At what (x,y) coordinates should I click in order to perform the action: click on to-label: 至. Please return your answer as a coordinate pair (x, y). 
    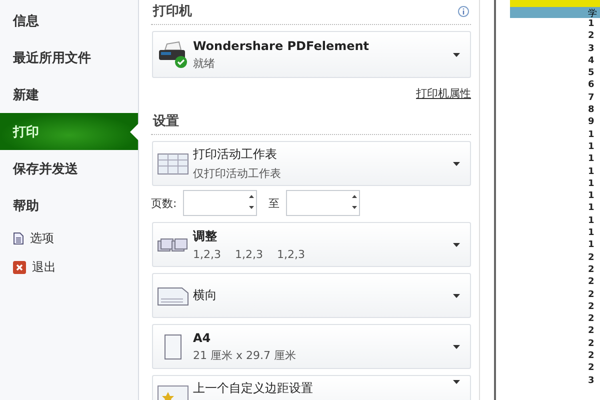
    Looking at the image, I should click on (274, 203).